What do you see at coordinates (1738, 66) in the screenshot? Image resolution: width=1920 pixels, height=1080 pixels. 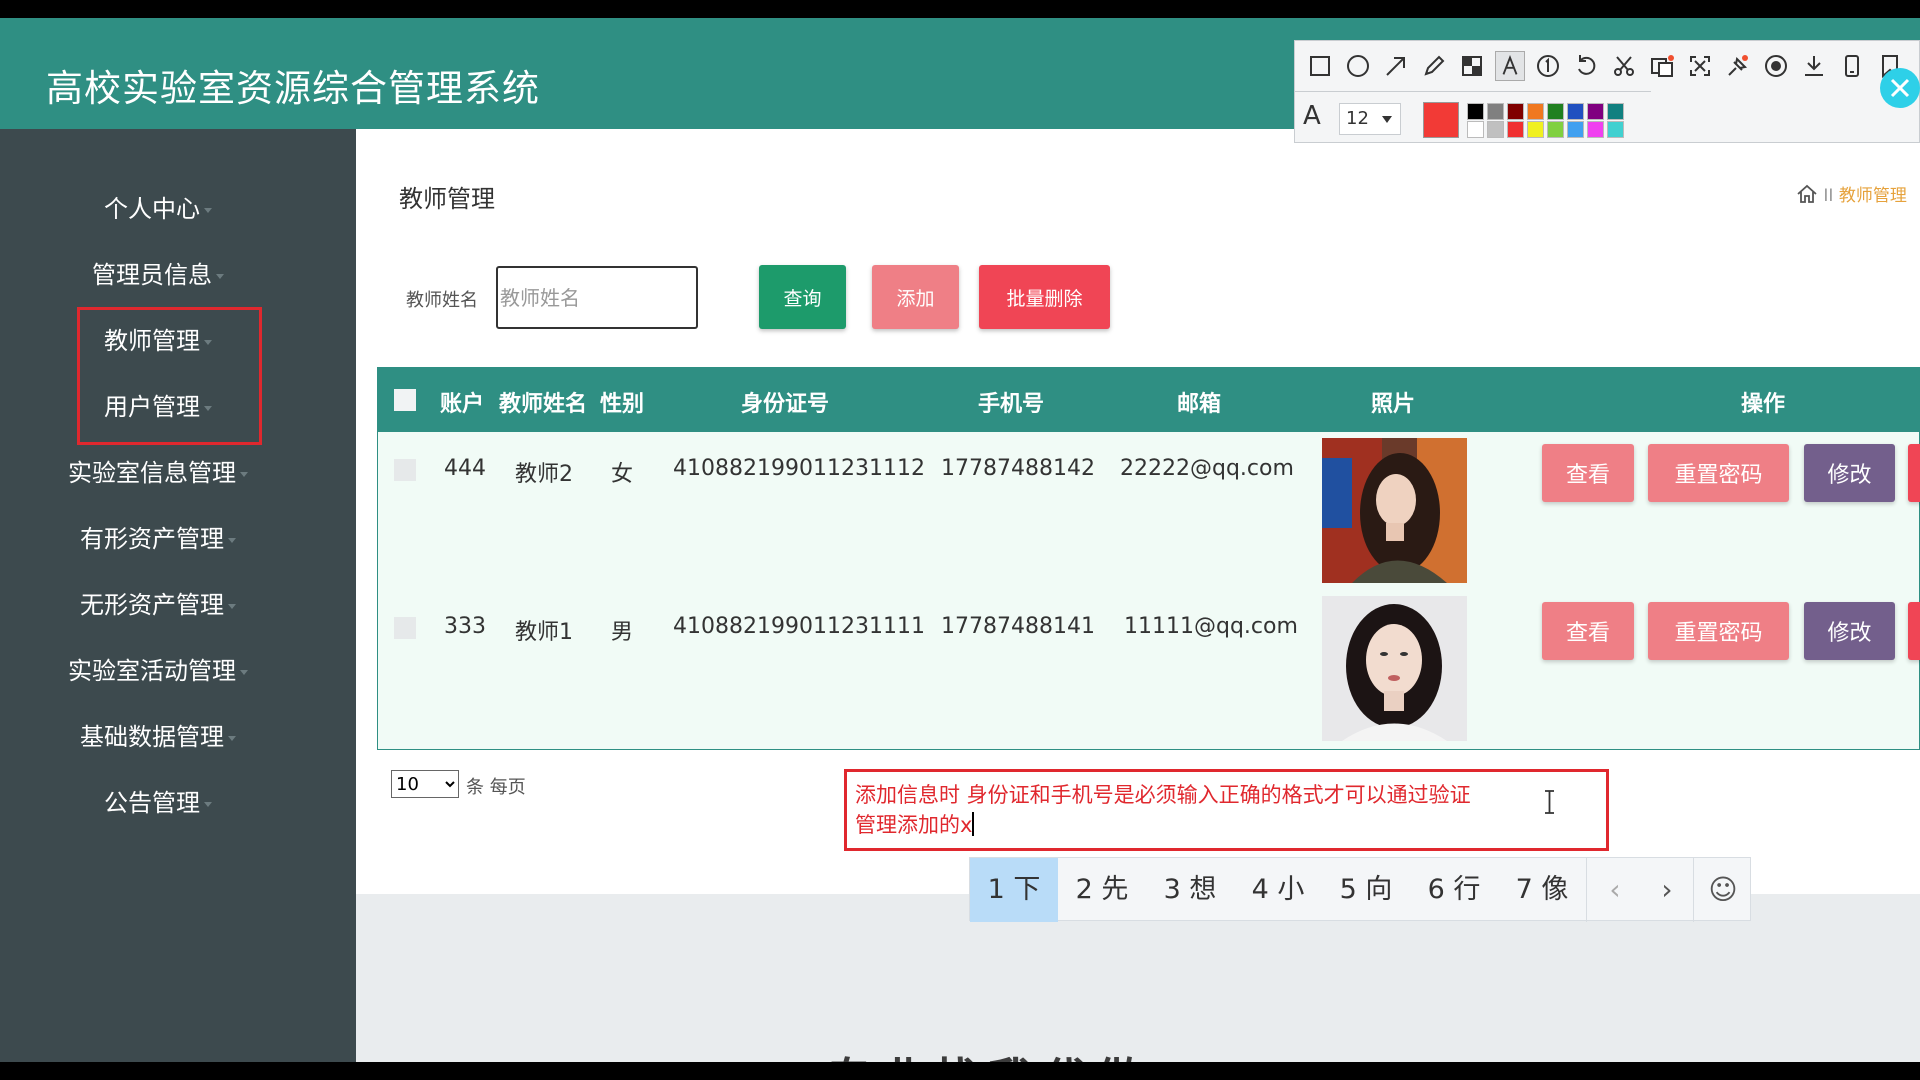 I see `pin-icon` at bounding box center [1738, 66].